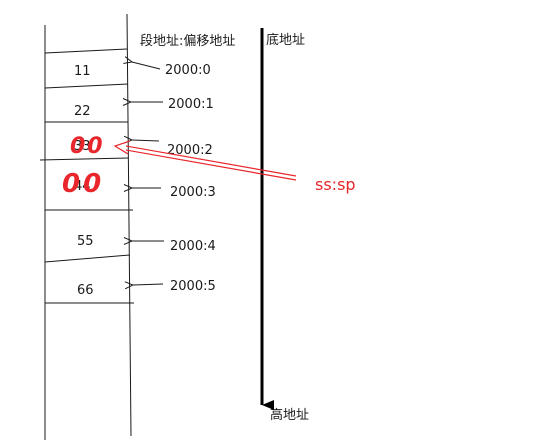  Describe the element at coordinates (82, 111) in the screenshot. I see `cell-value: 22` at that location.